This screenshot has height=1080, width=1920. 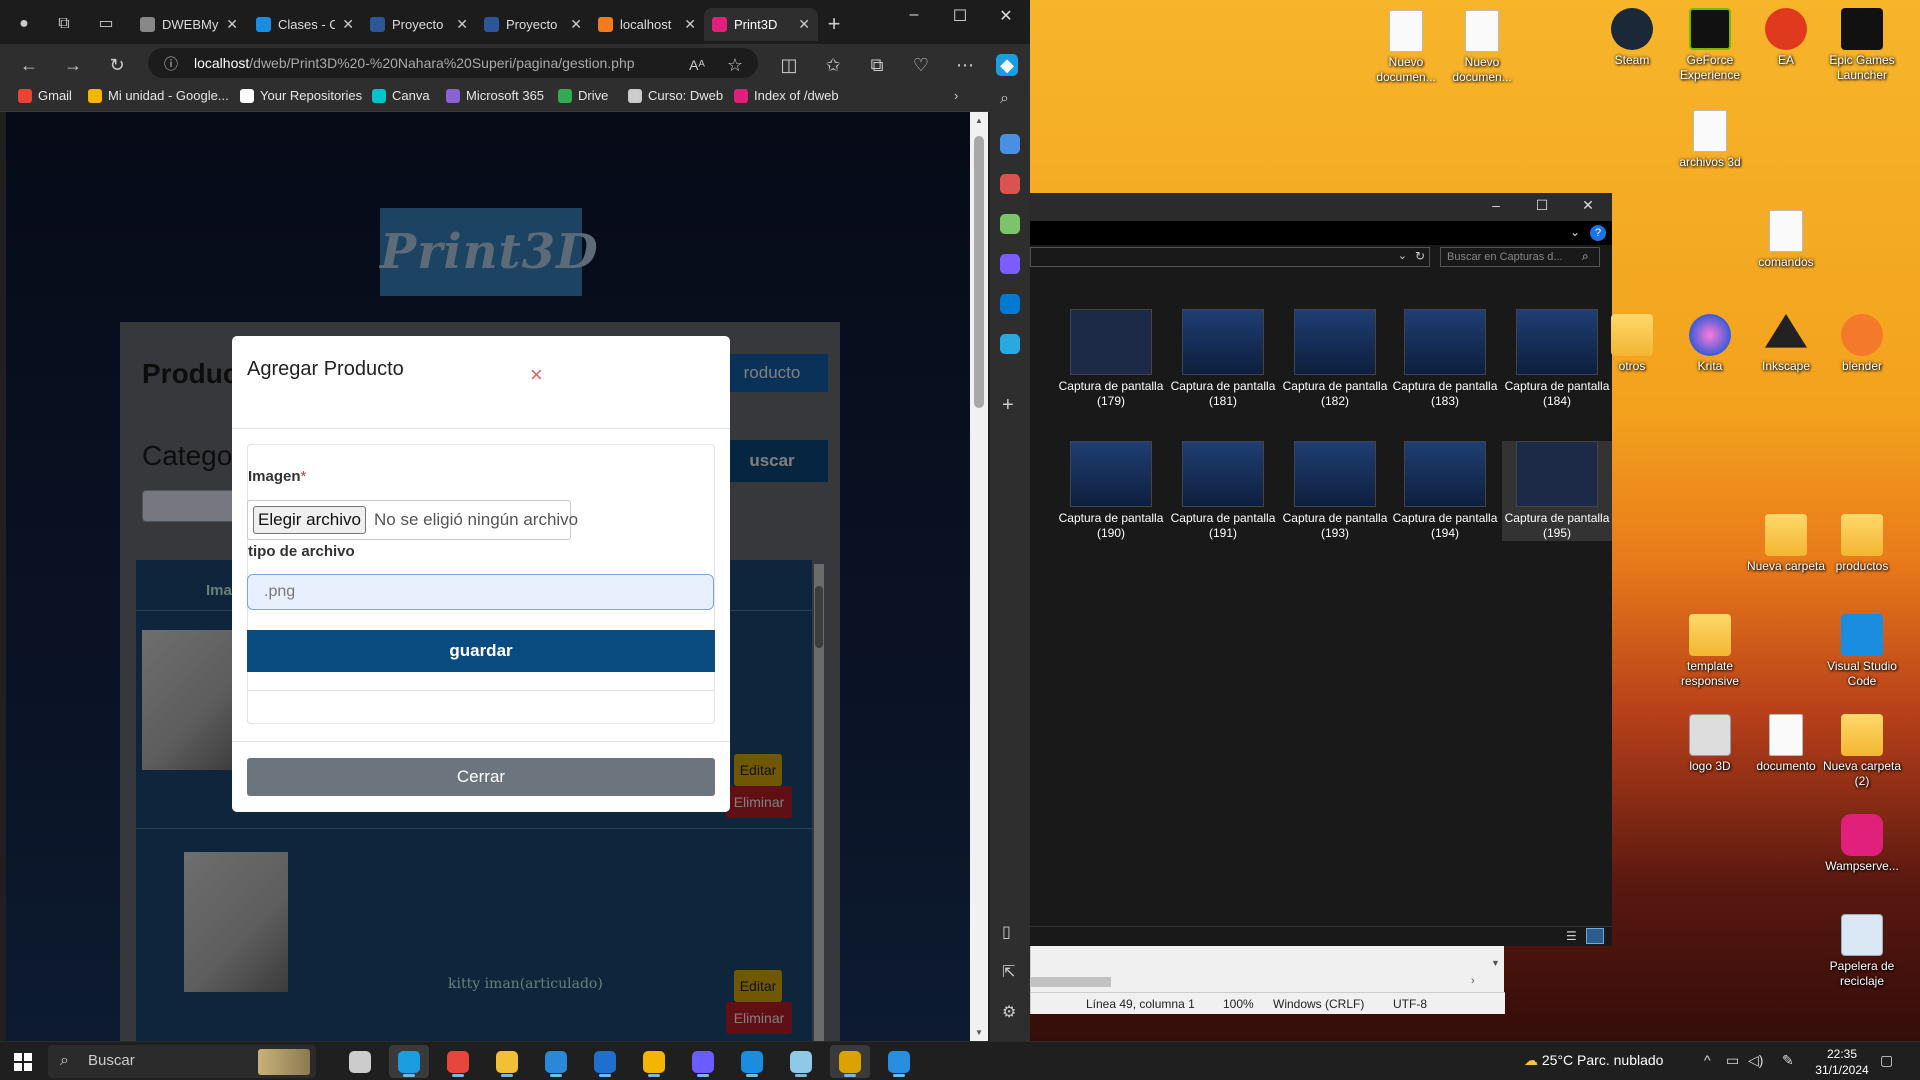 I want to click on more-menu-icon: ⋯, so click(x=965, y=65).